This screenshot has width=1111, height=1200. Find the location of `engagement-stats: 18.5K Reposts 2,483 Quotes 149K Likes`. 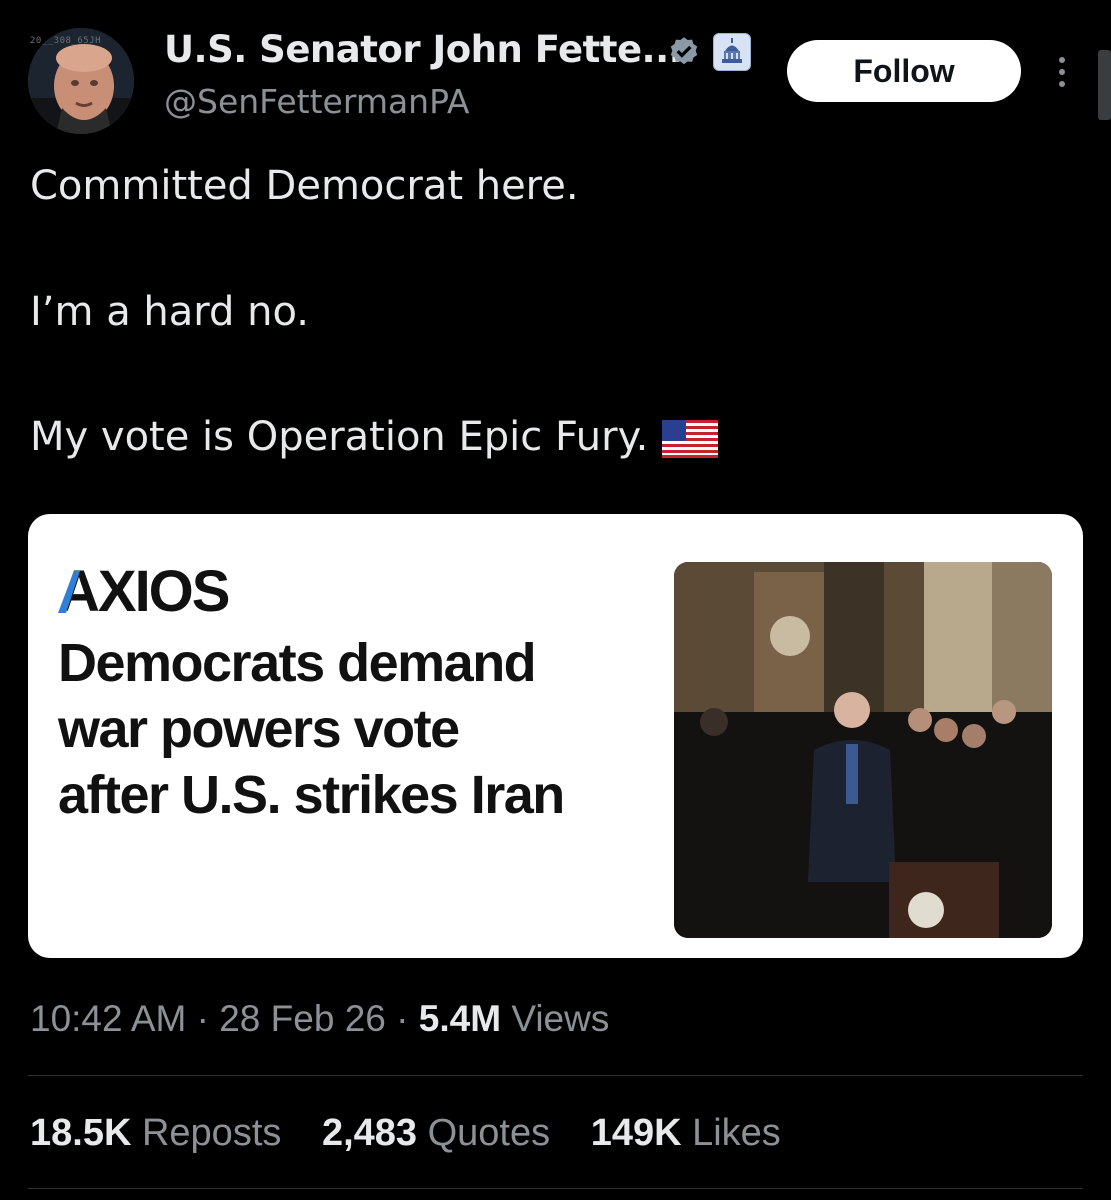

engagement-stats: 18.5K Reposts 2,483 Quotes 149K Likes is located at coordinates (420, 1133).